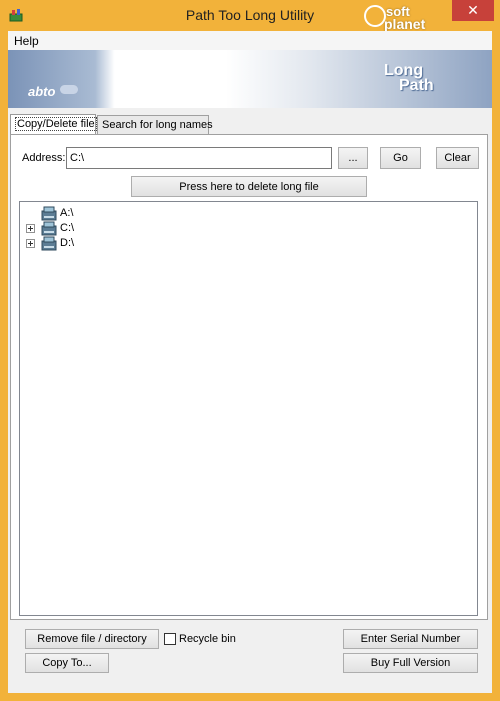  I want to click on menu-bar: Help, so click(250, 40).